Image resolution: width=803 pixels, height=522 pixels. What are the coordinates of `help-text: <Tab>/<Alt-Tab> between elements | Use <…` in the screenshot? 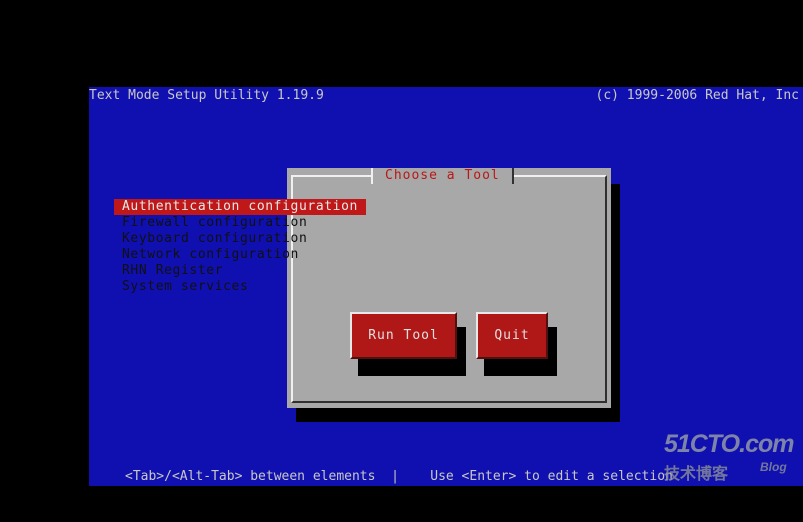 It's located at (399, 476).